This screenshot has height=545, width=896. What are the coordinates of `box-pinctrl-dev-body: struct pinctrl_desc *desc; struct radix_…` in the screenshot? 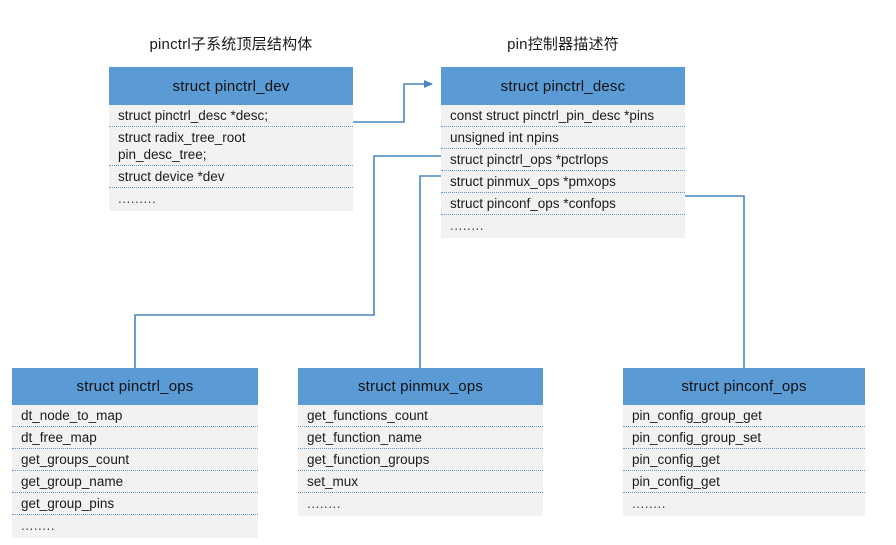 It's located at (231, 158).